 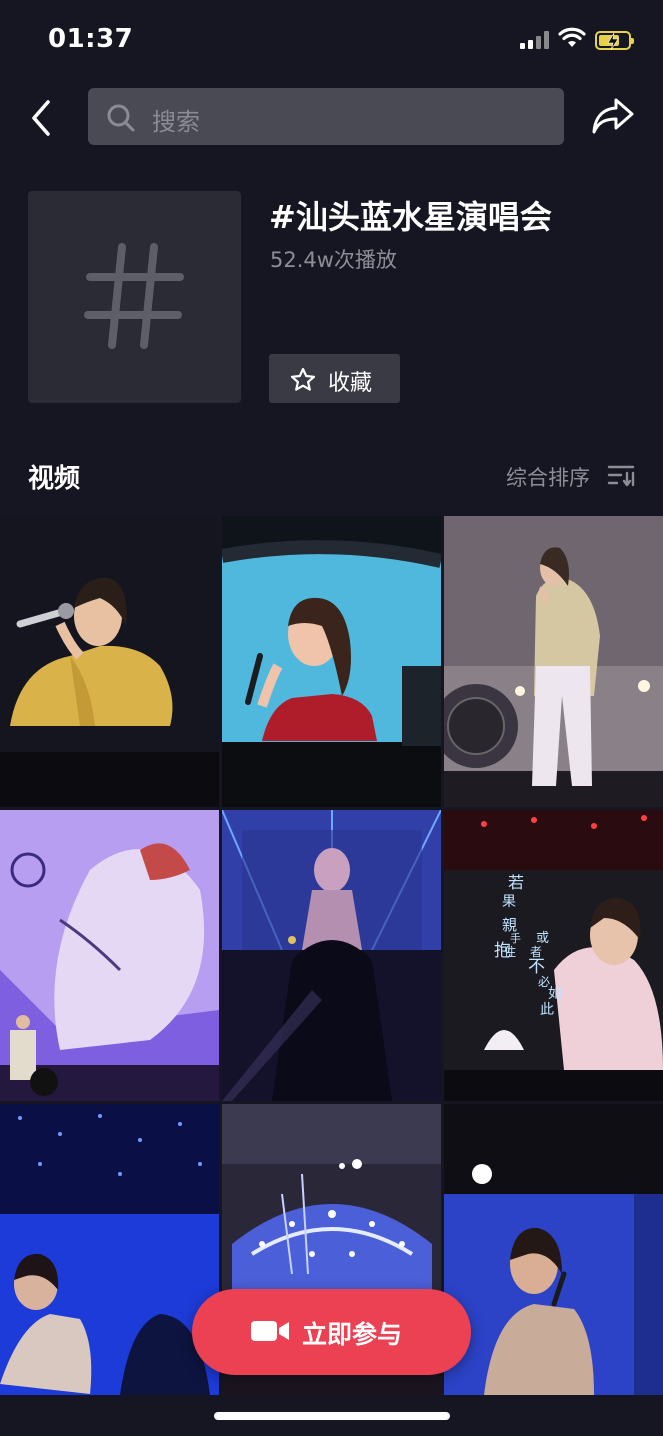 I want to click on lyric-char: 若, so click(x=516, y=882).